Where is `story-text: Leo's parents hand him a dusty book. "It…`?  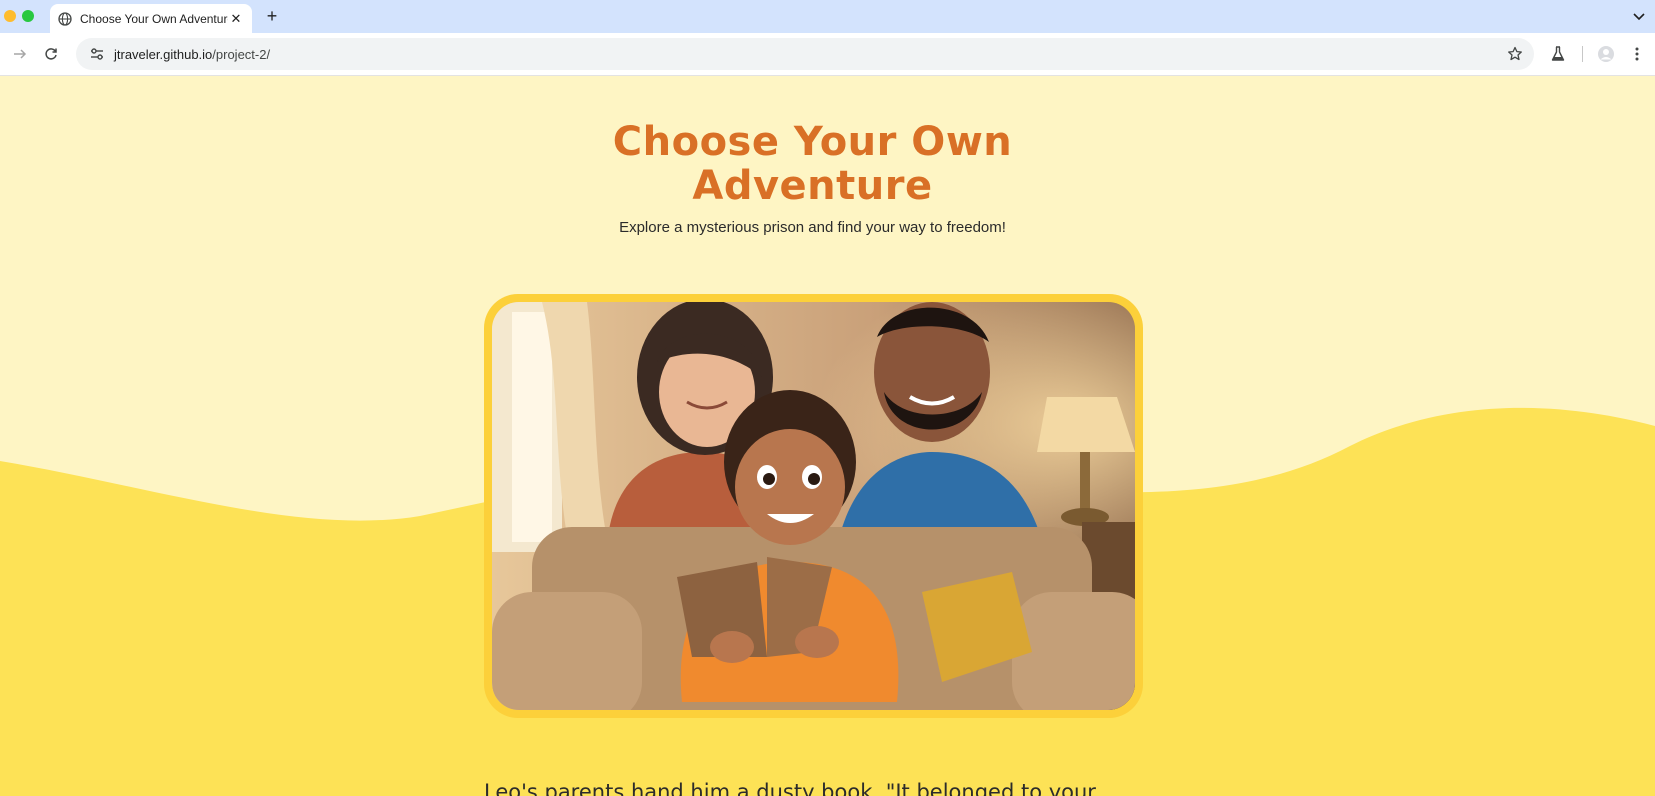
story-text: Leo's parents hand him a dusty book. "It… is located at coordinates (790, 788).